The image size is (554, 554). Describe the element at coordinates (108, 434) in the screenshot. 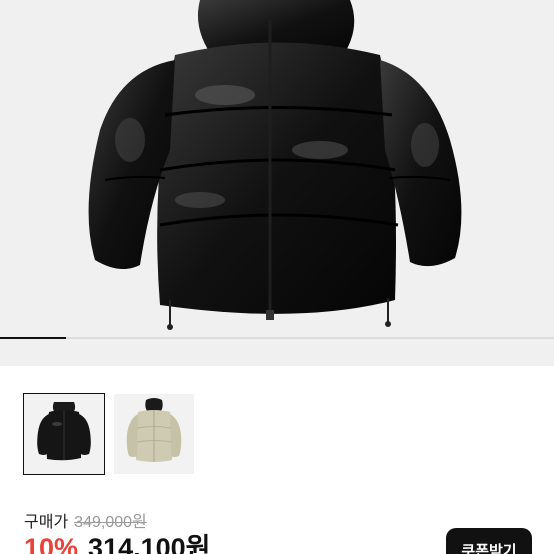

I see `thumbnail-strip` at that location.